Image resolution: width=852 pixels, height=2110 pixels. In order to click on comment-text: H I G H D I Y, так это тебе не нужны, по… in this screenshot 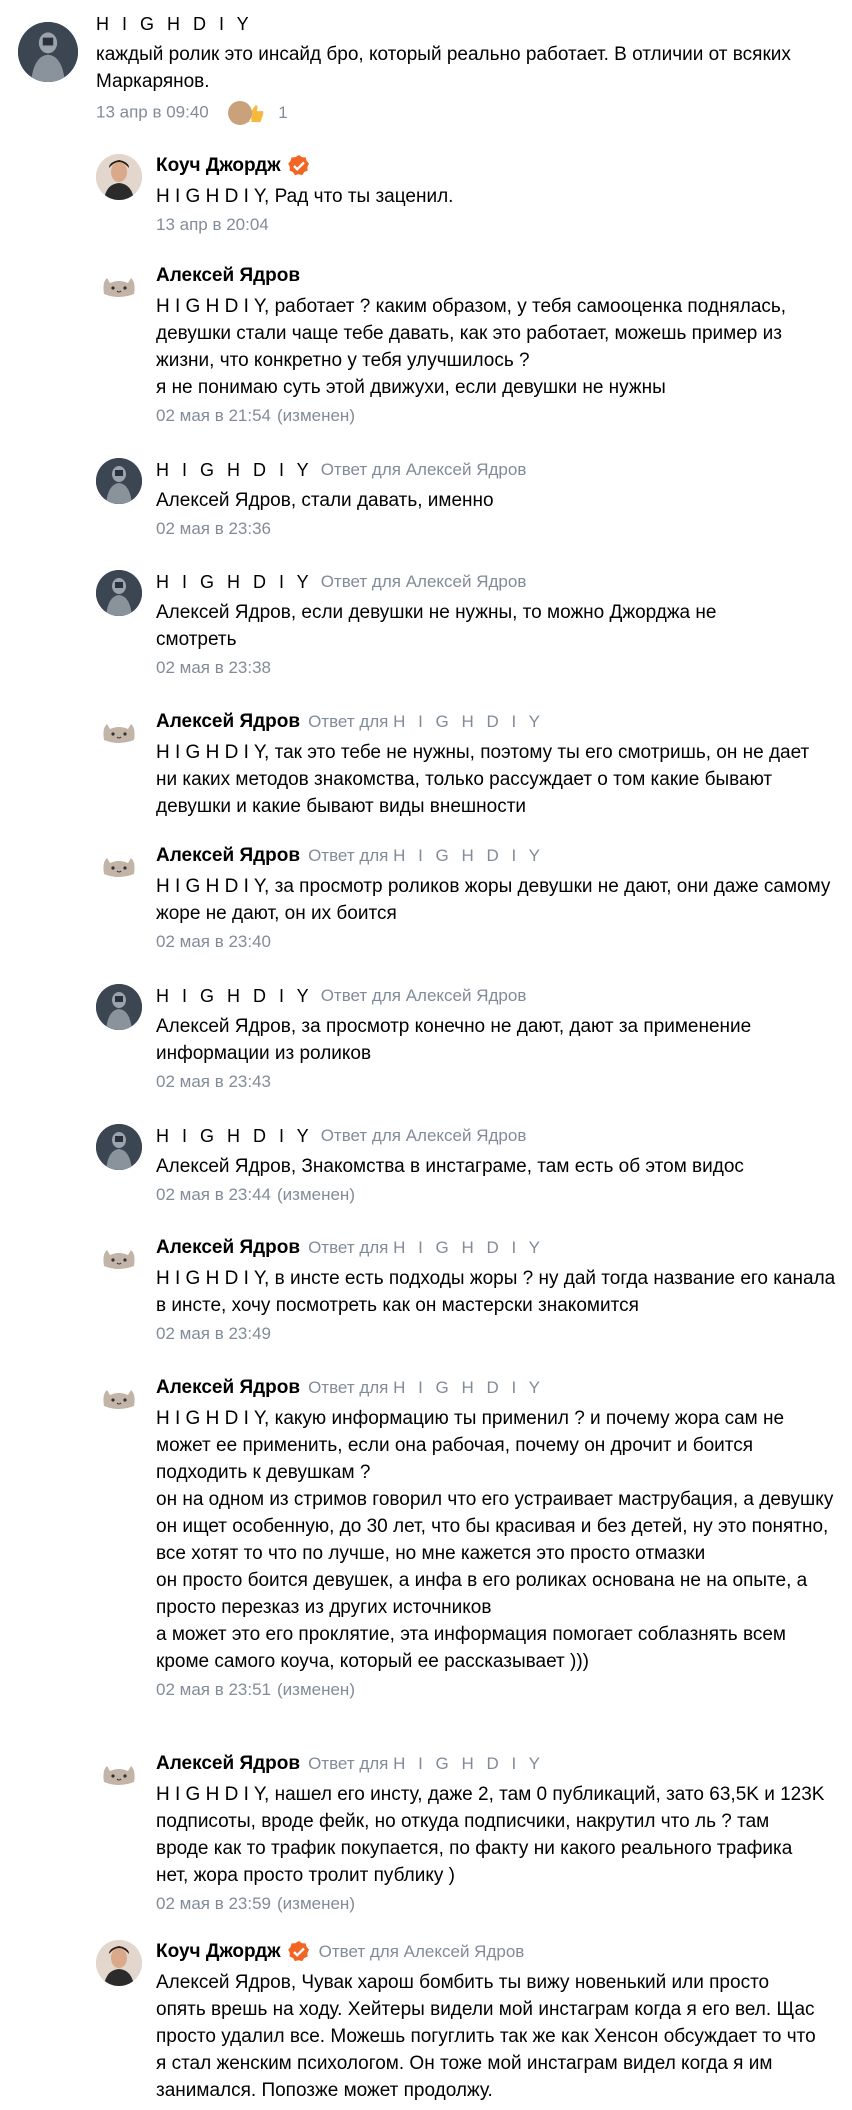, I will do `click(485, 779)`.